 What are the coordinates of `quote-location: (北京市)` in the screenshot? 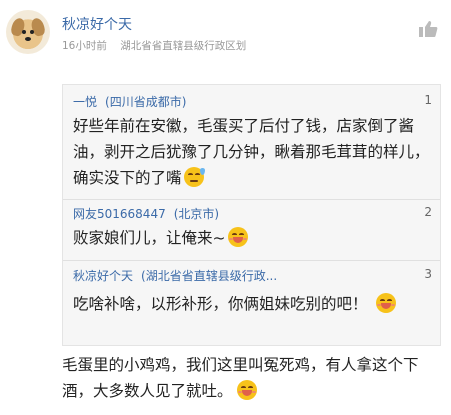 It's located at (196, 214).